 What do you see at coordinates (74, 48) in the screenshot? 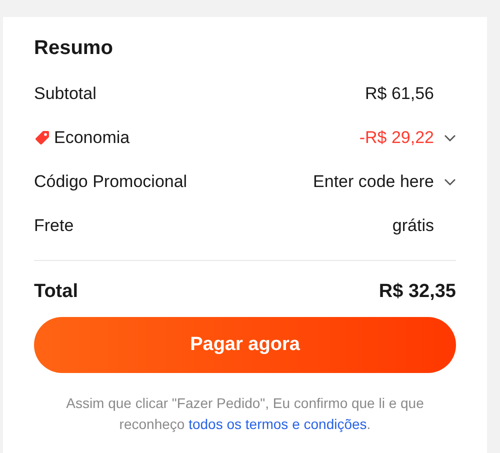
I see `summary-title: Resumo` at bounding box center [74, 48].